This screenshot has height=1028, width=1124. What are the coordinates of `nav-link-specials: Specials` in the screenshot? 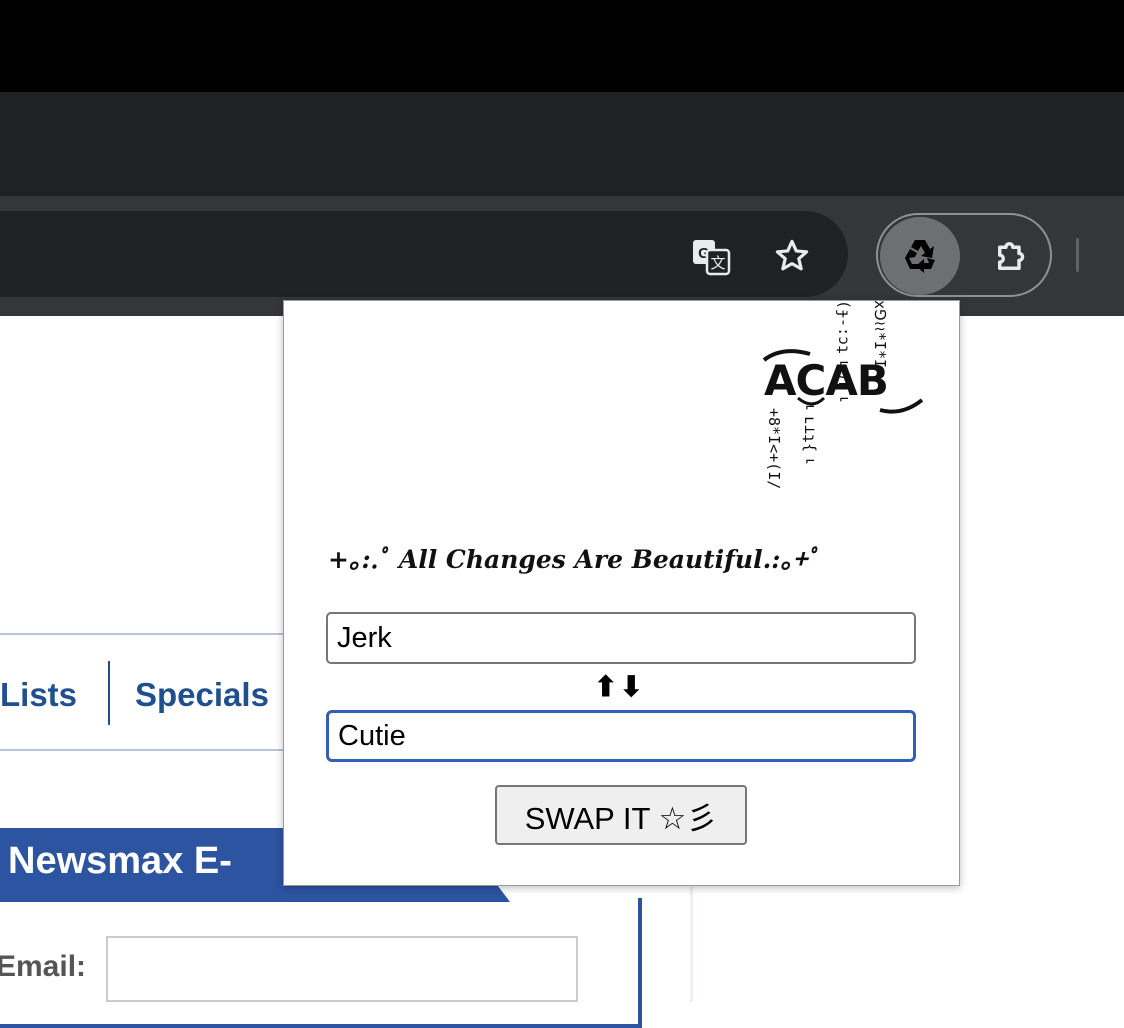 It's located at (202, 695).